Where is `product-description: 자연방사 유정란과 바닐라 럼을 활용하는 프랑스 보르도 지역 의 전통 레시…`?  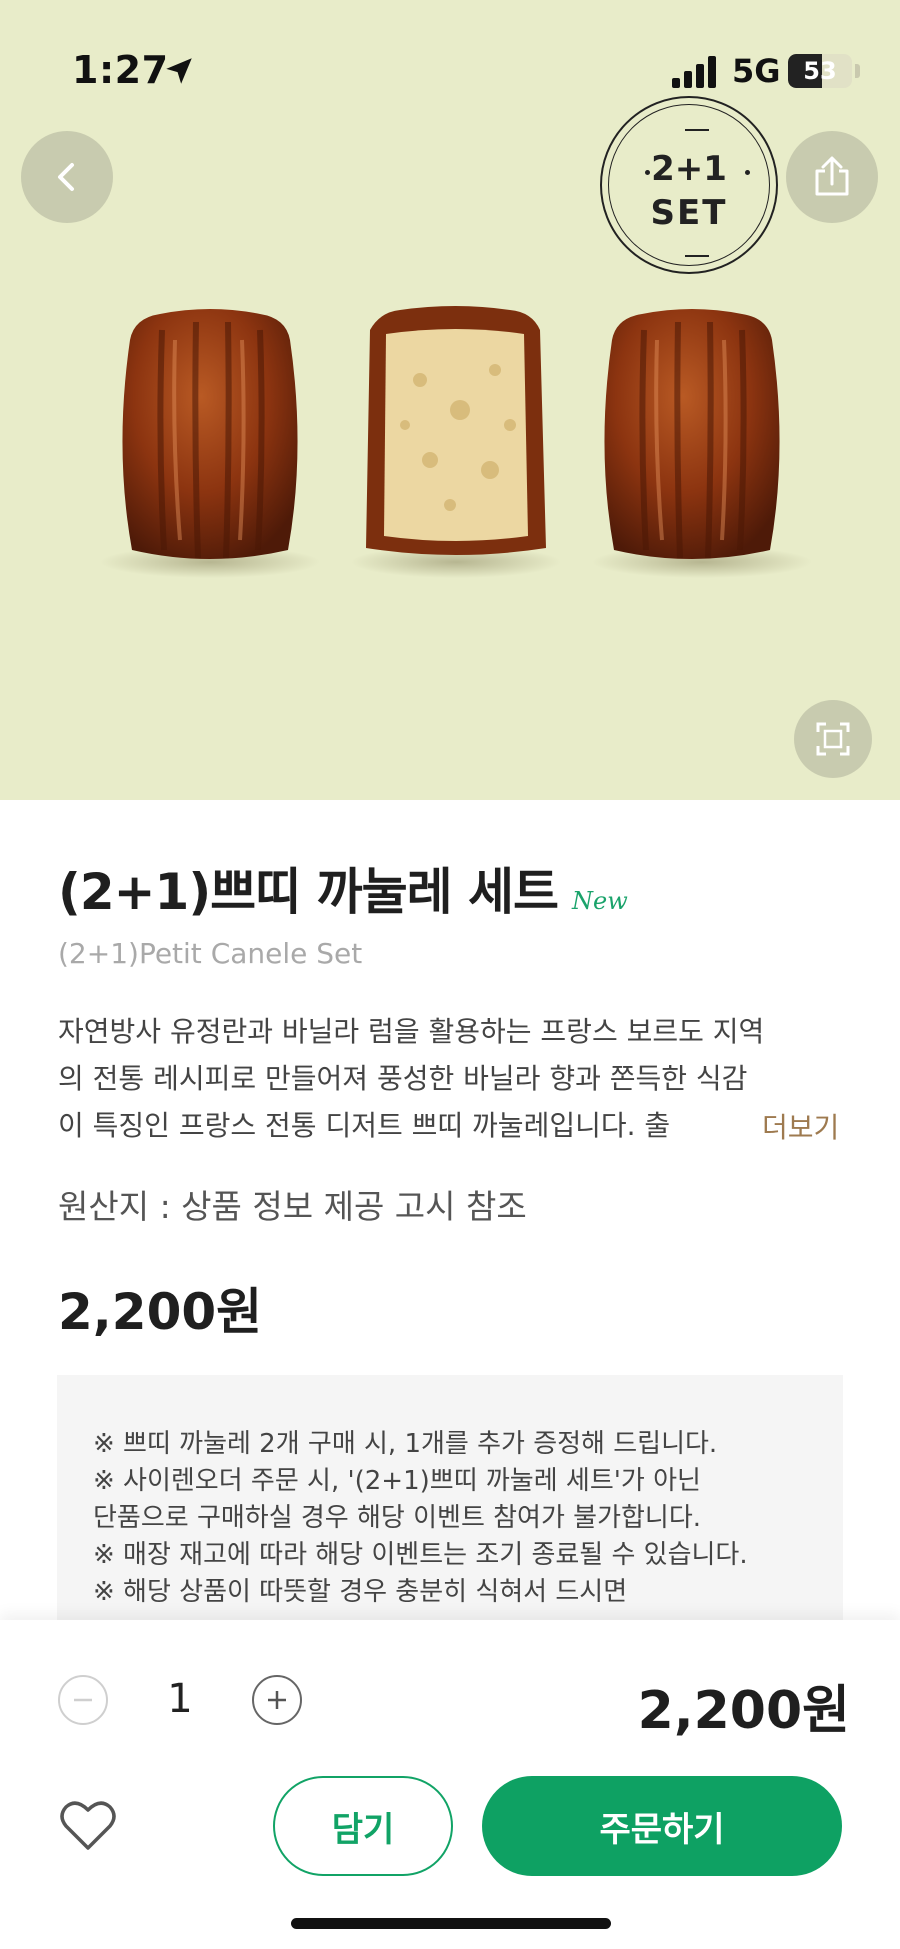
product-description: 자연방사 유정란과 바닐라 럼을 활용하는 프랑스 보르도 지역 의 전통 레시… is located at coordinates (453, 1078).